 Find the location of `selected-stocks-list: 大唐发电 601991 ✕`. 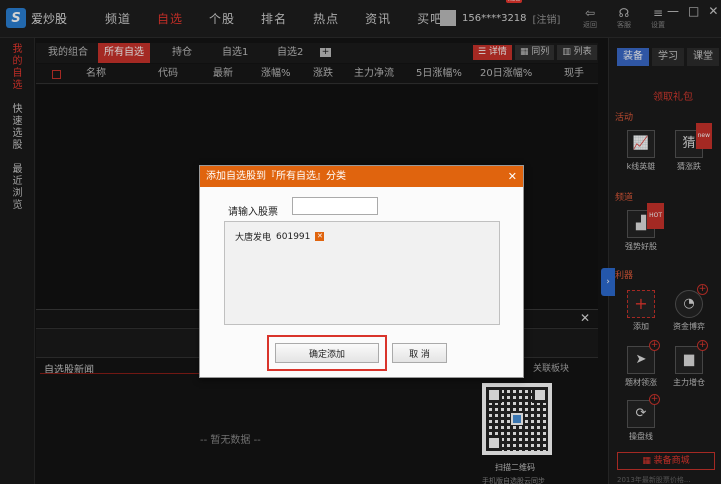

selected-stocks-list: 大唐发电 601991 ✕ is located at coordinates (362, 273).